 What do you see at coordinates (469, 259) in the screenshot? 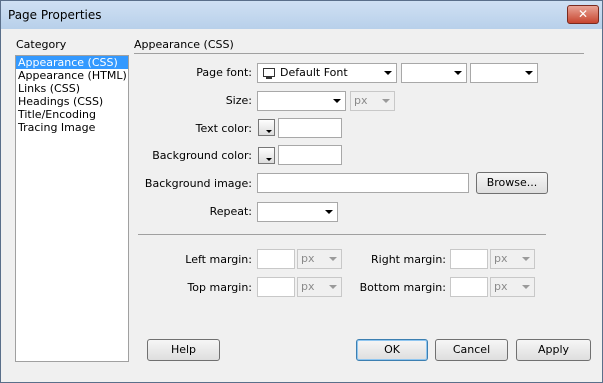
I see `right-margin-field` at bounding box center [469, 259].